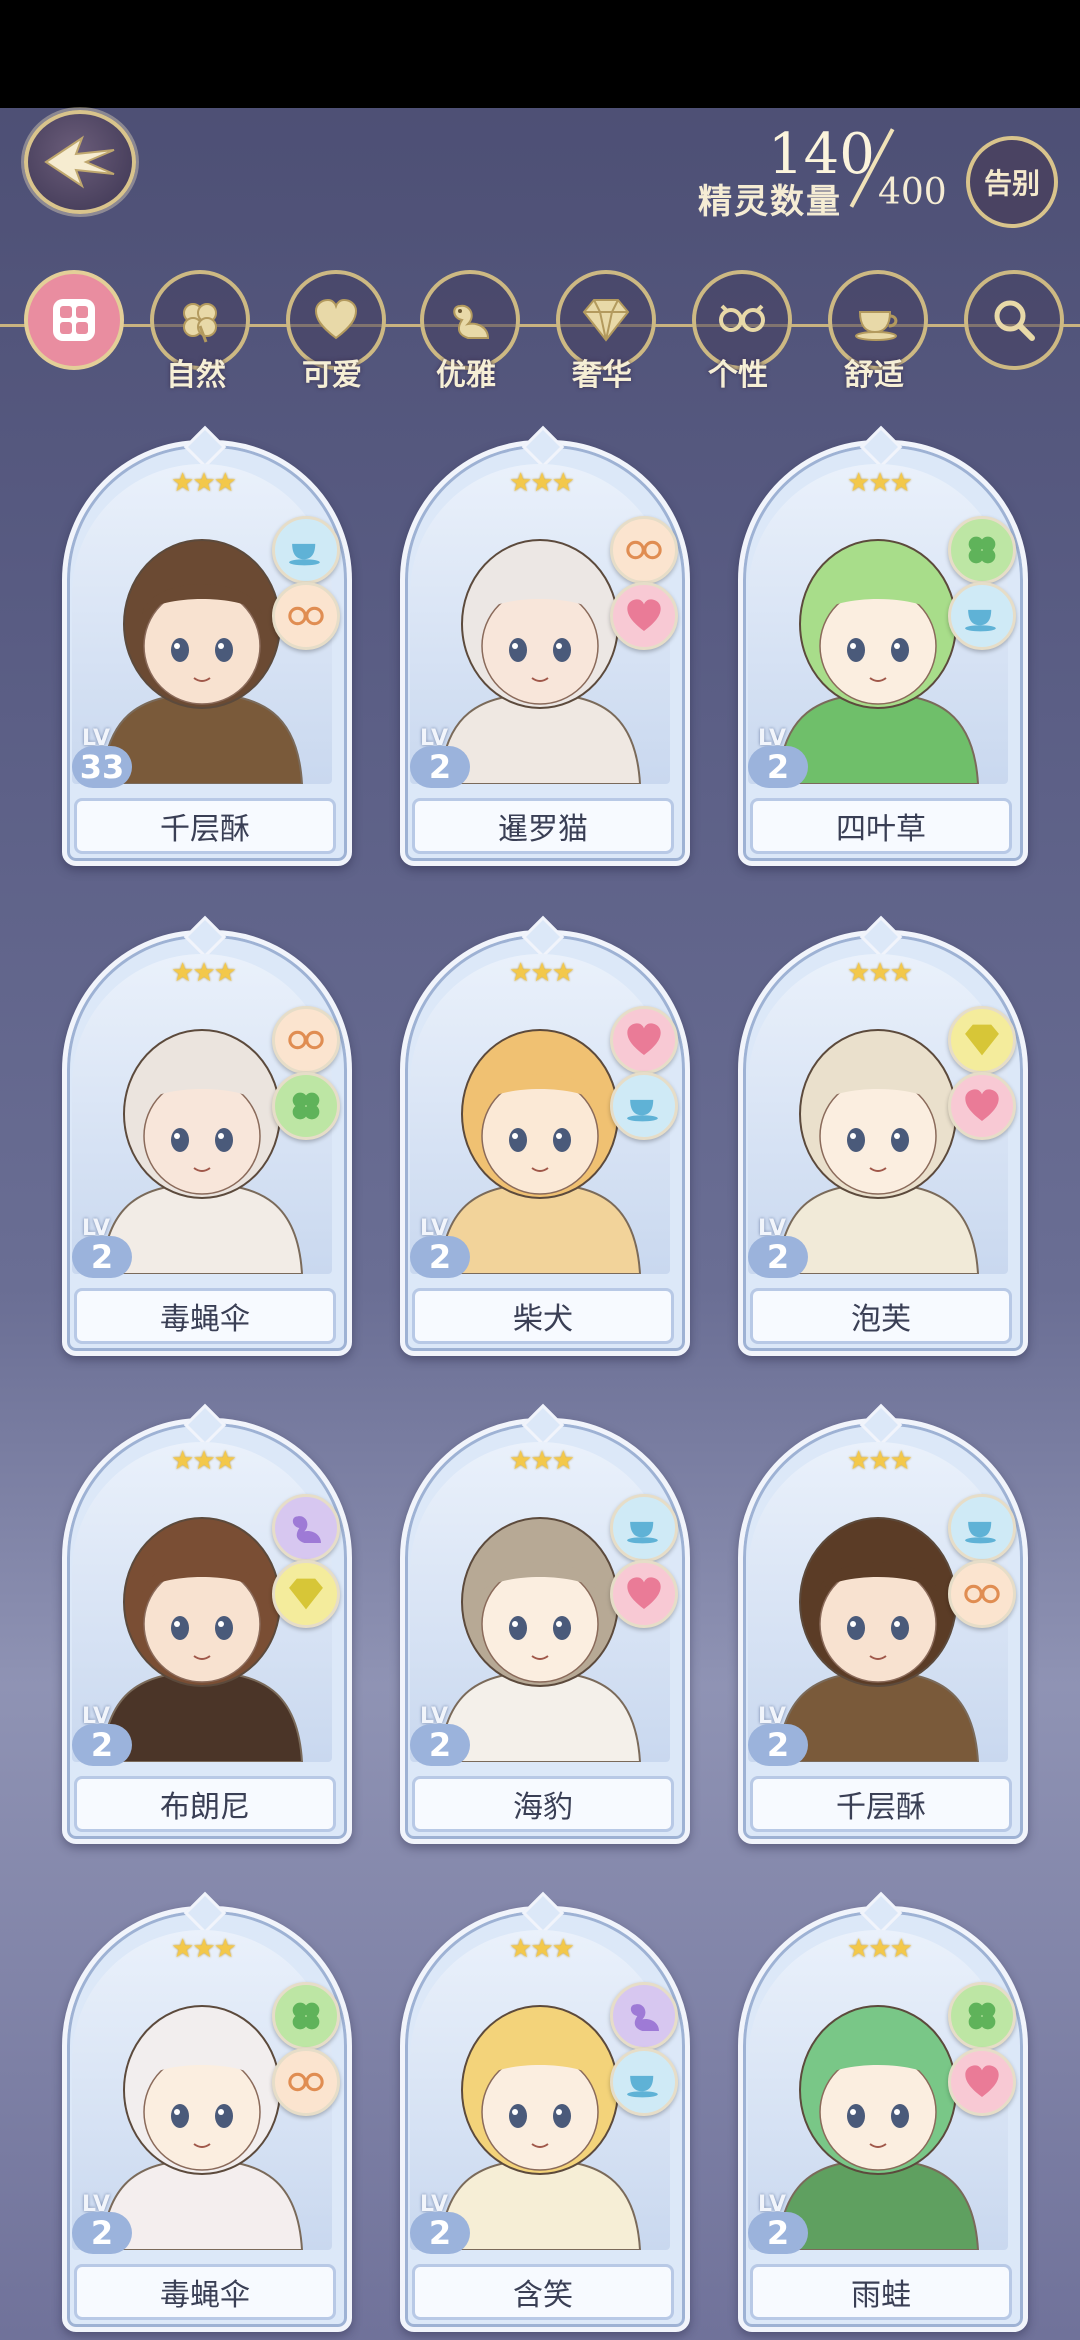 The height and width of the screenshot is (2340, 1080). Describe the element at coordinates (1010, 324) in the screenshot. I see `filter-search-button` at that location.